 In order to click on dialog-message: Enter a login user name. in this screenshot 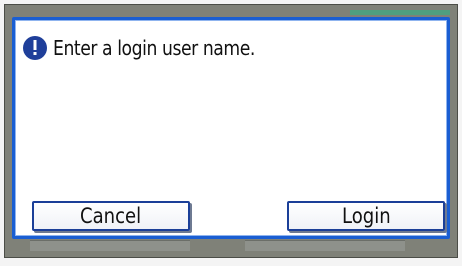, I will do `click(155, 48)`.